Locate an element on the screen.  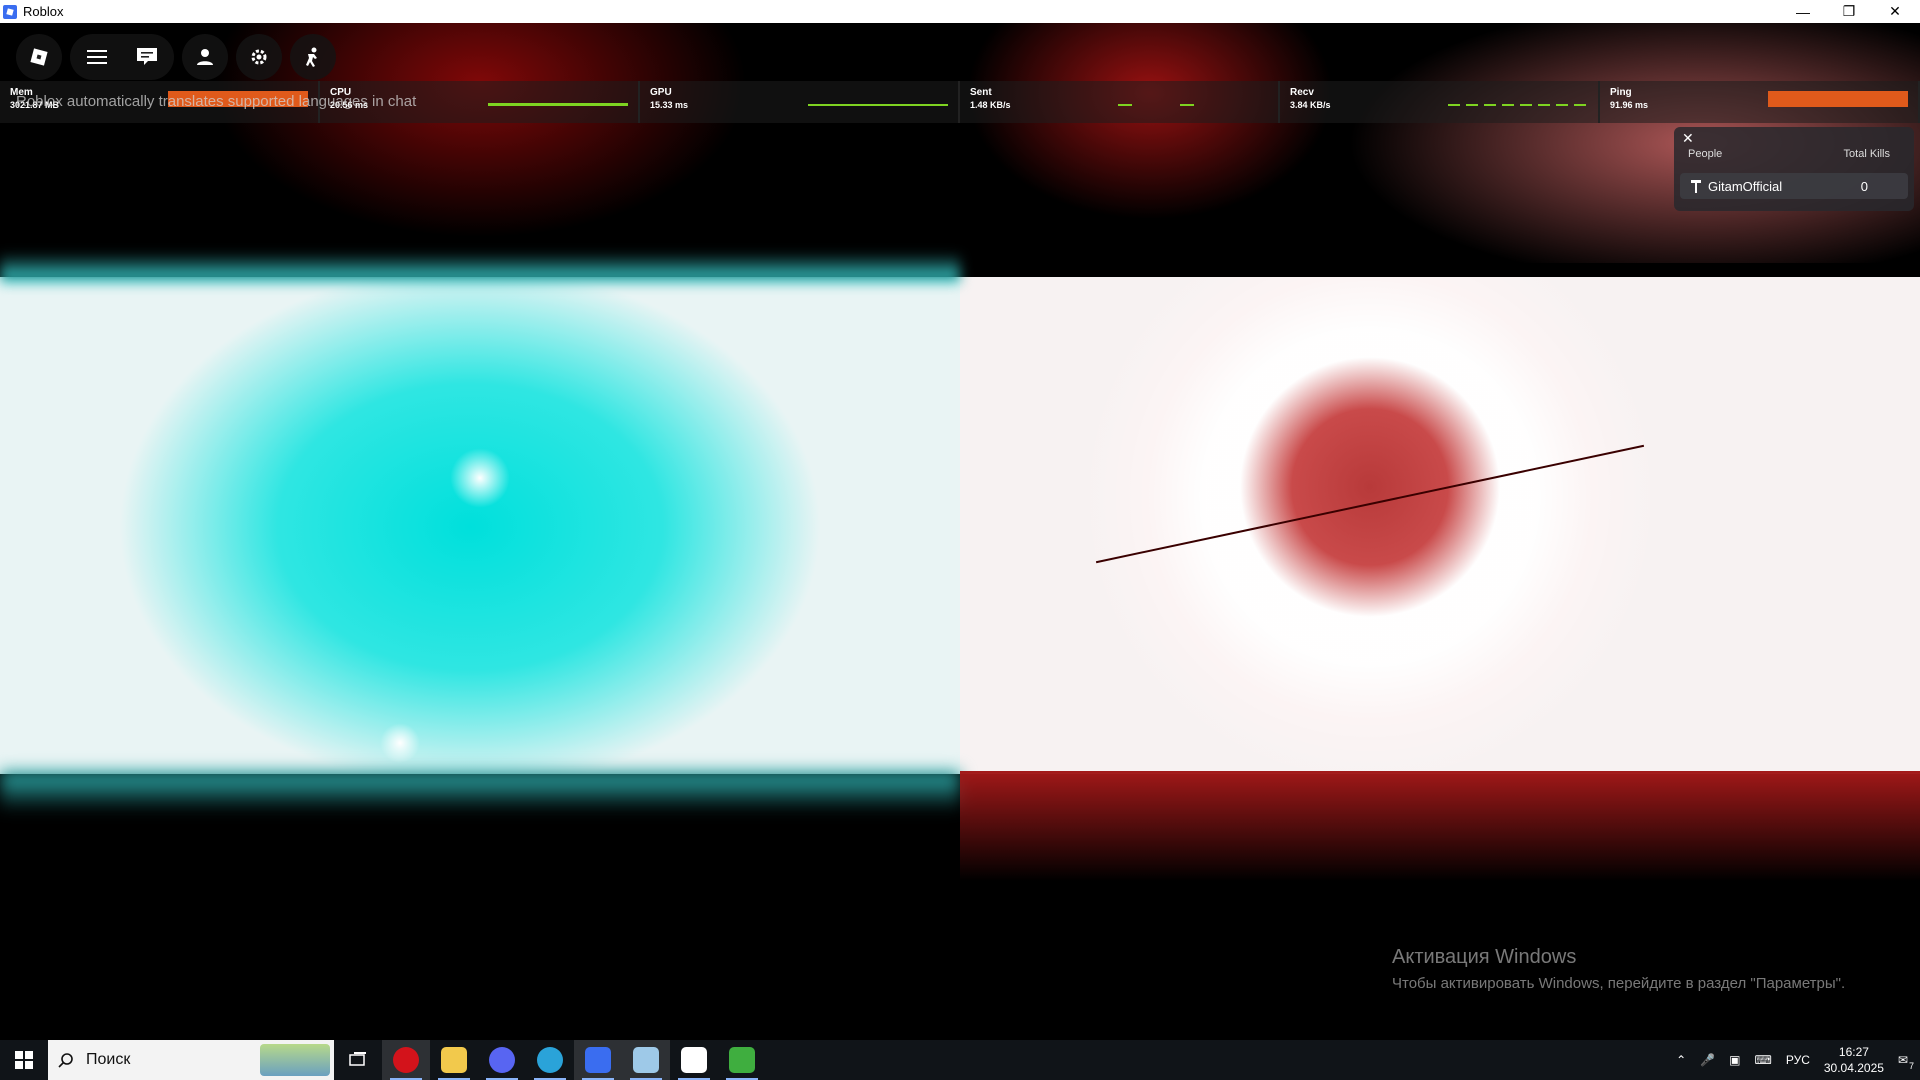
close-icon: ✕ is located at coordinates (1688, 138).